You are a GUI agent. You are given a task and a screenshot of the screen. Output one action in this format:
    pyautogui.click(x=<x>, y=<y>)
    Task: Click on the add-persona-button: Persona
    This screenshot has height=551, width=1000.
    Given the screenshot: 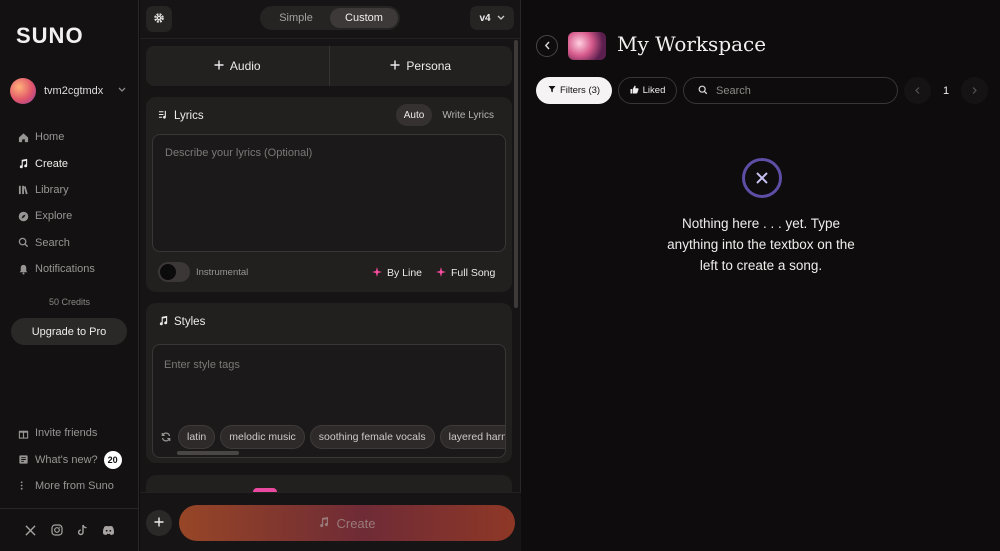 What is the action you would take?
    pyautogui.click(x=421, y=66)
    